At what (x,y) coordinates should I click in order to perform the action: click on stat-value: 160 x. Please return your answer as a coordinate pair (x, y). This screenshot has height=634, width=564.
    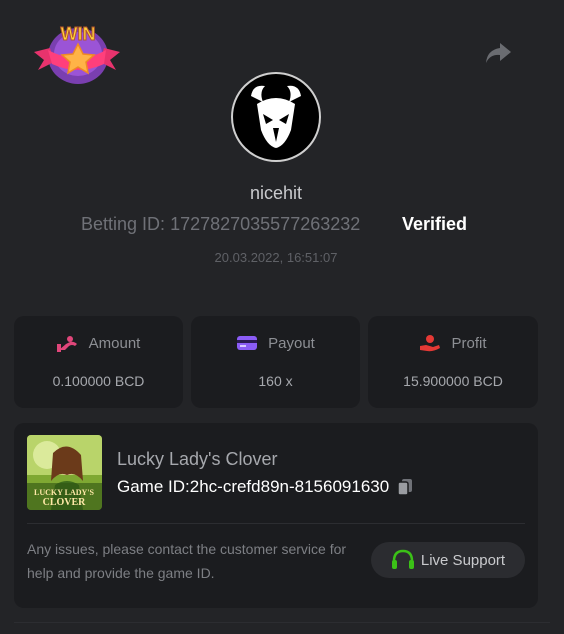
    Looking at the image, I should click on (275, 381).